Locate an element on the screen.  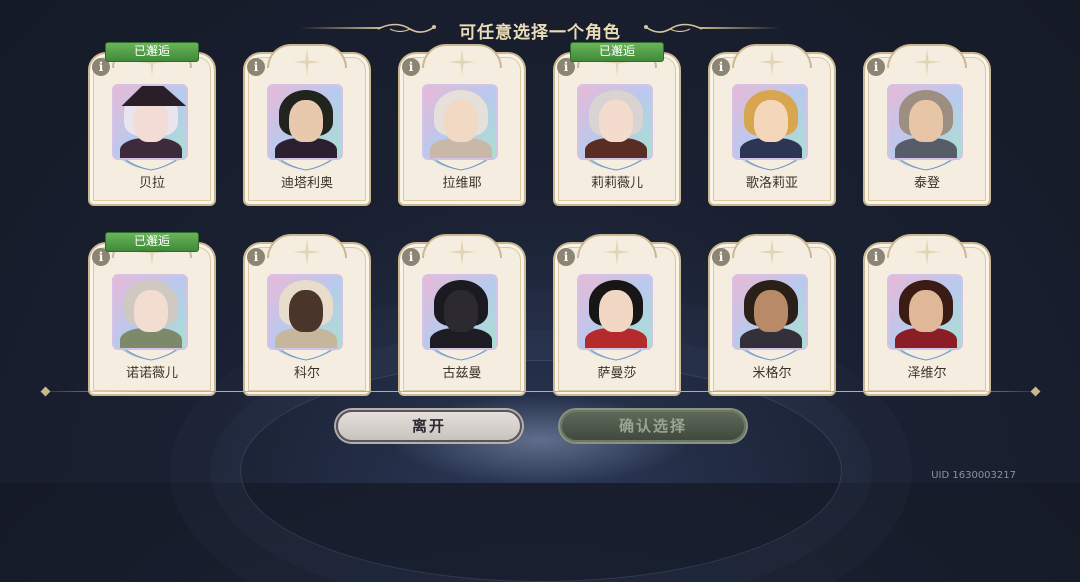
uid-label: UID 1630003217 is located at coordinates (973, 475).